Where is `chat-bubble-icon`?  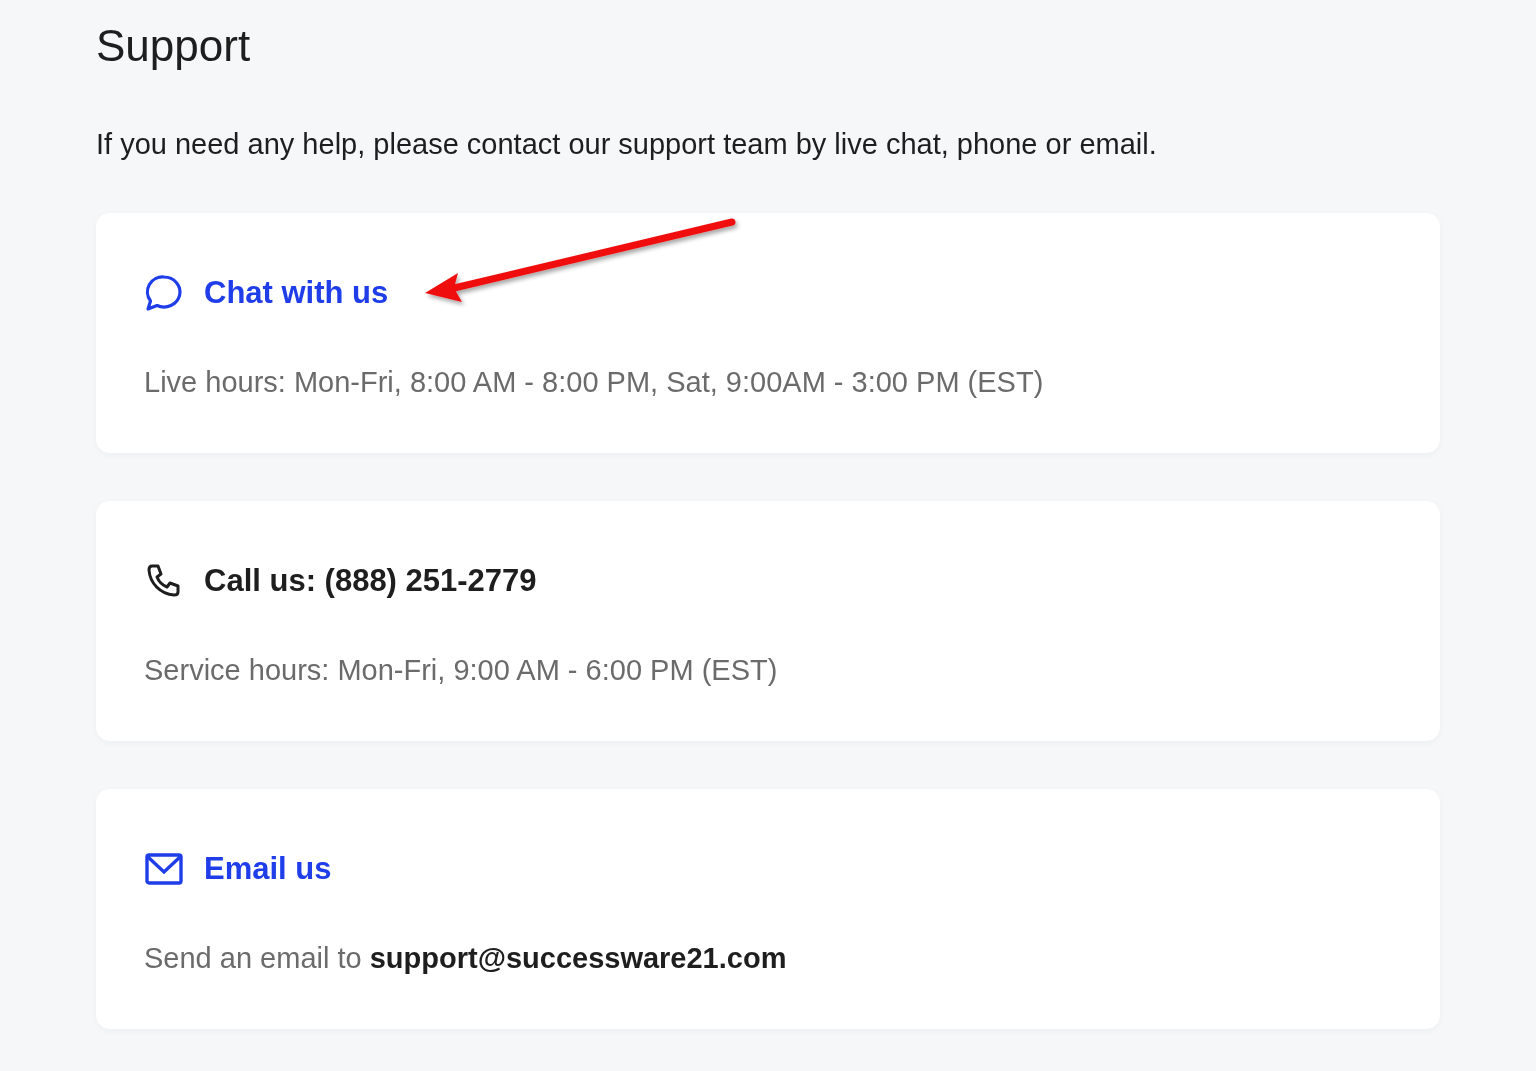 chat-bubble-icon is located at coordinates (164, 293).